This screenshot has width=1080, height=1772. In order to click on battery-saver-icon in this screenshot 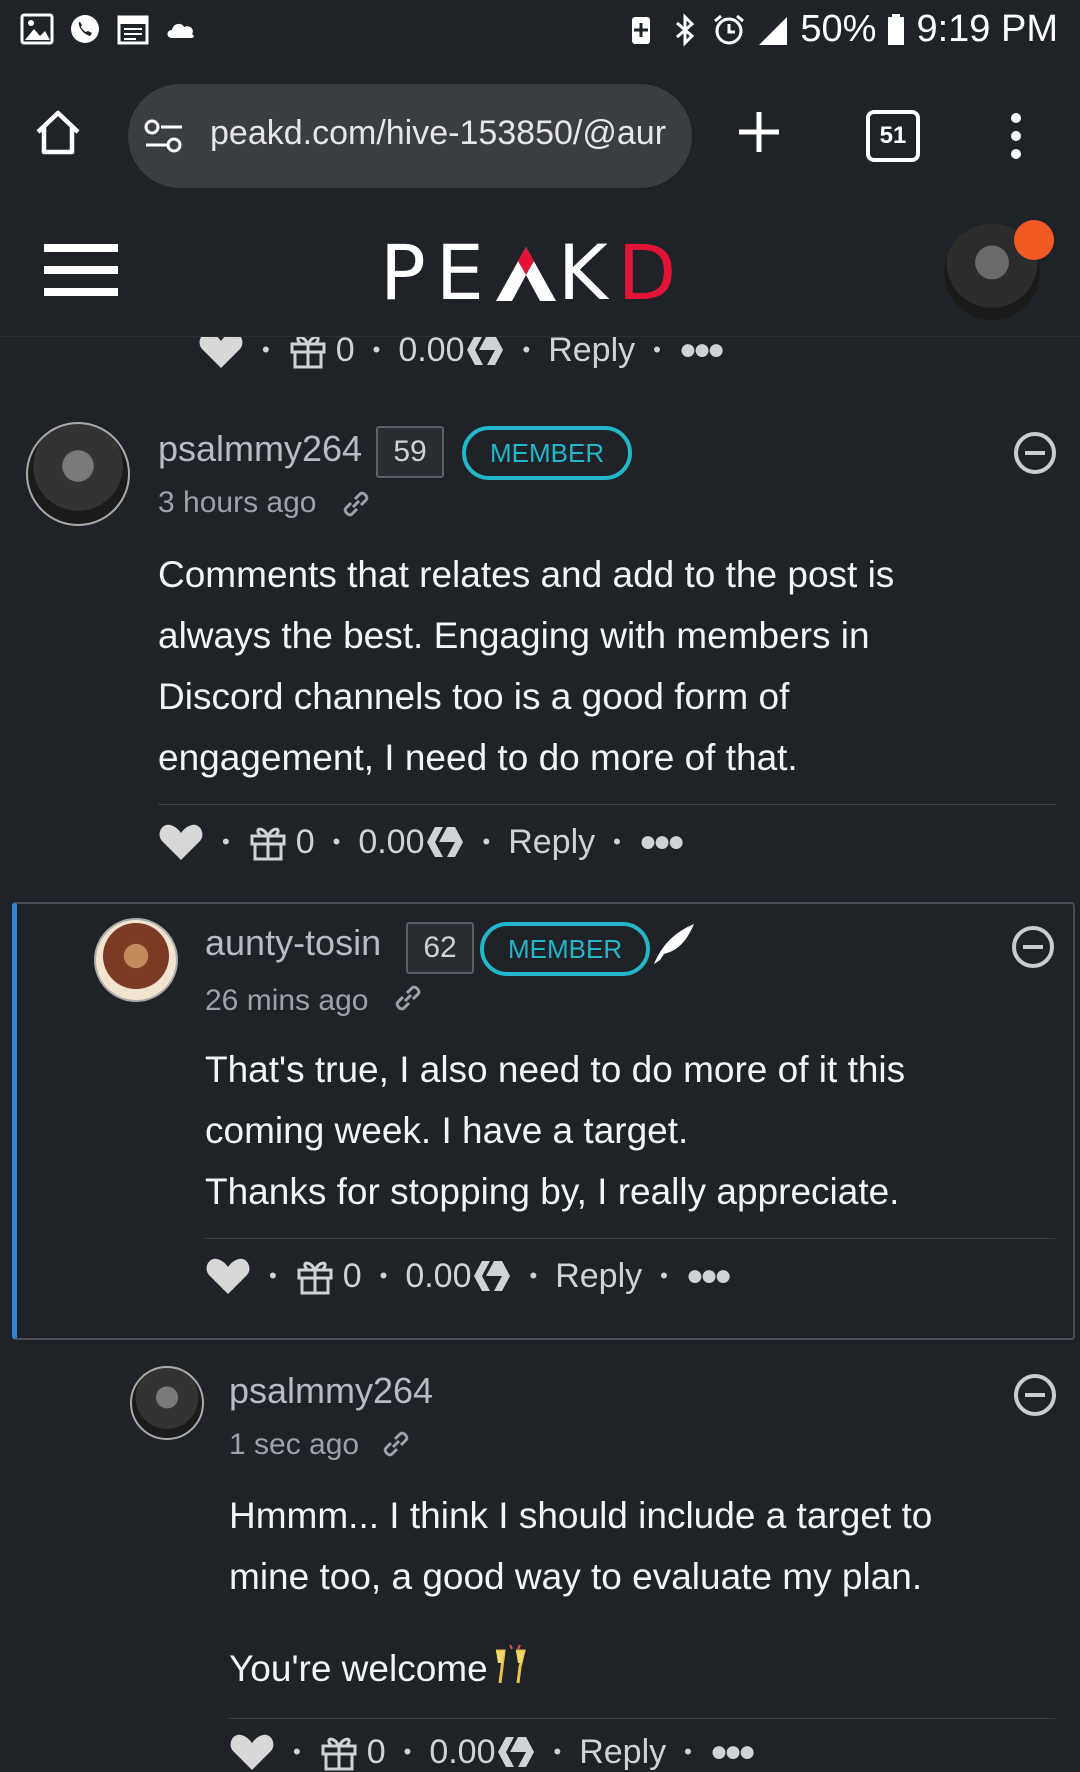, I will do `click(641, 30)`.